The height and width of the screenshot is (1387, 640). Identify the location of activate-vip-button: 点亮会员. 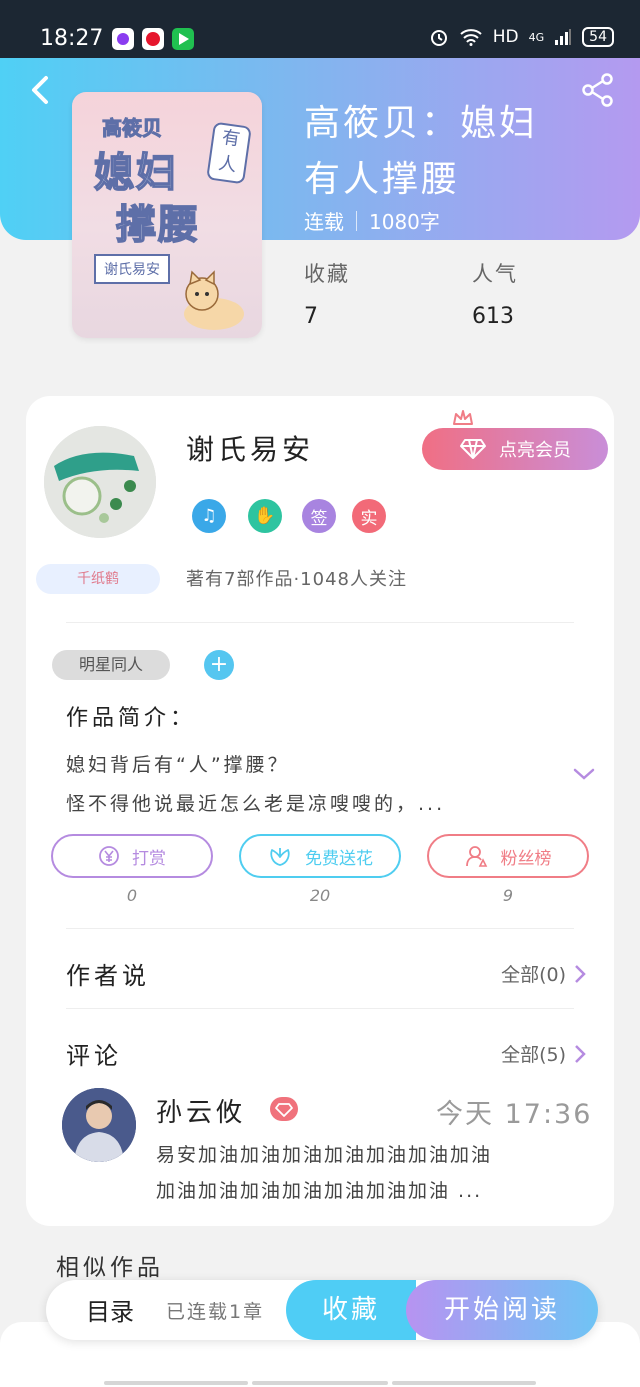
(515, 449).